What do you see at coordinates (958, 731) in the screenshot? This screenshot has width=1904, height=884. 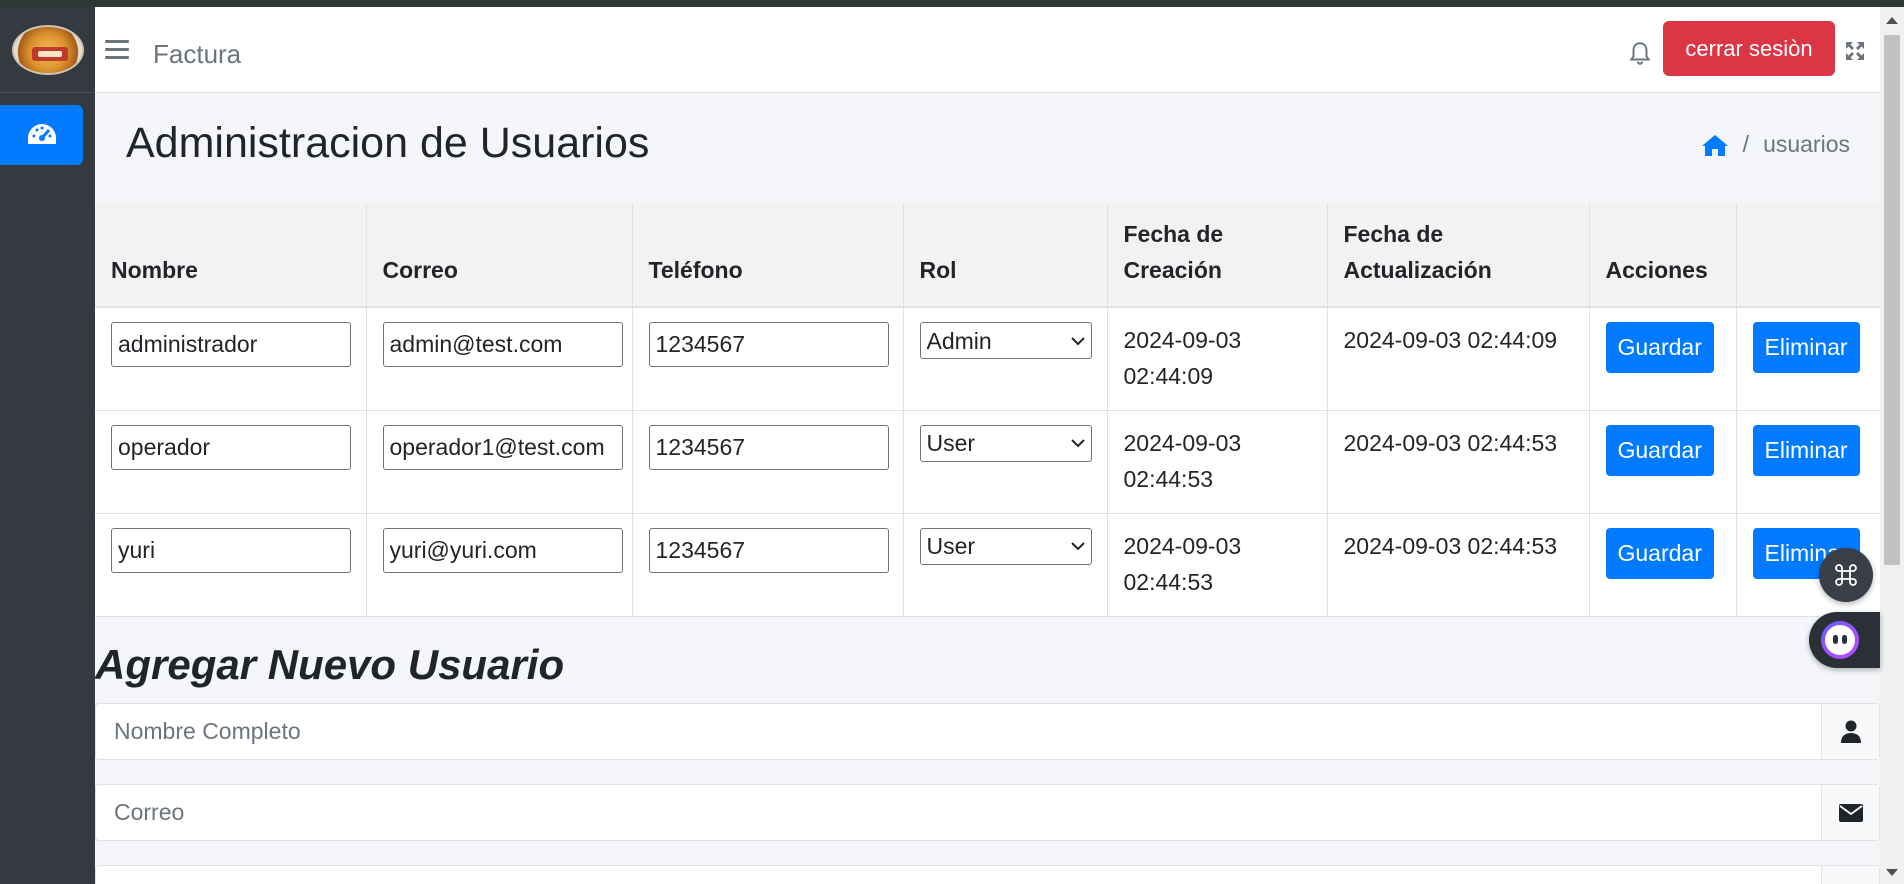 I see `full-name-field: Nombre Completo` at bounding box center [958, 731].